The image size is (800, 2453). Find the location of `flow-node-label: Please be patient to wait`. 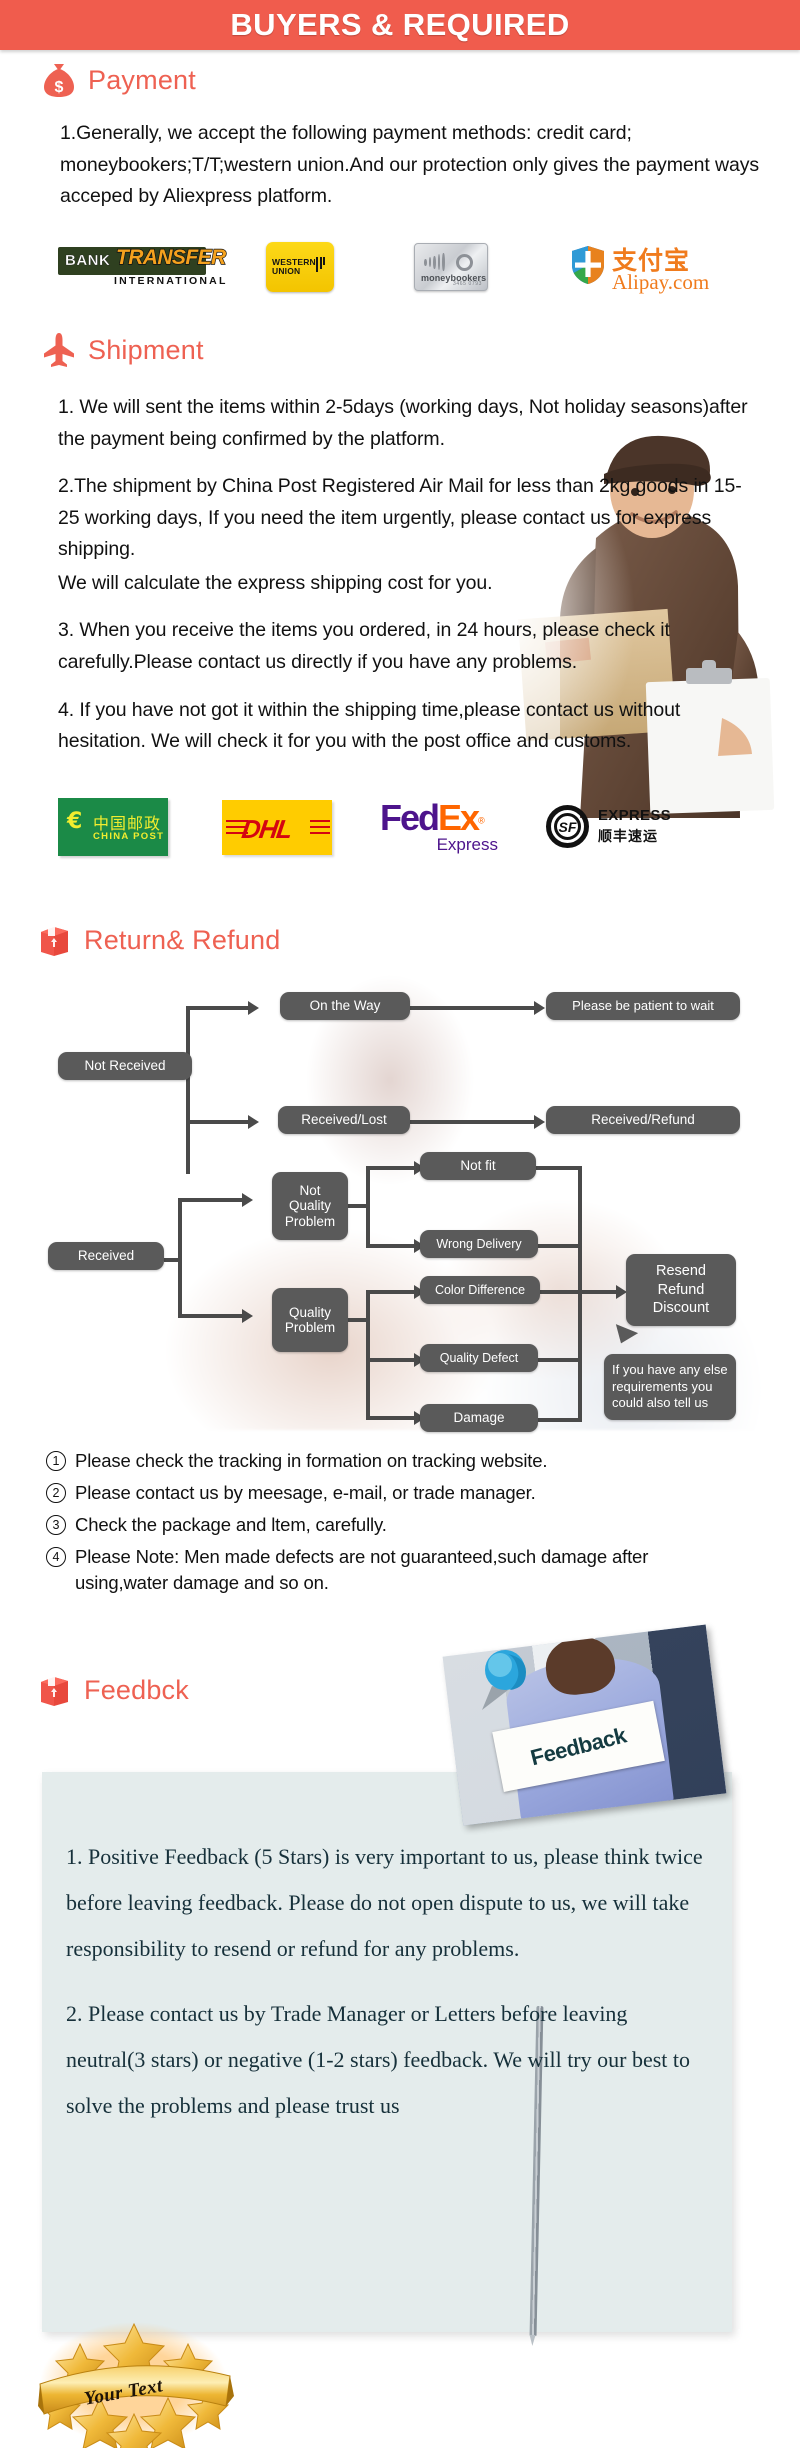

flow-node-label: Please be patient to wait is located at coordinates (643, 1005).